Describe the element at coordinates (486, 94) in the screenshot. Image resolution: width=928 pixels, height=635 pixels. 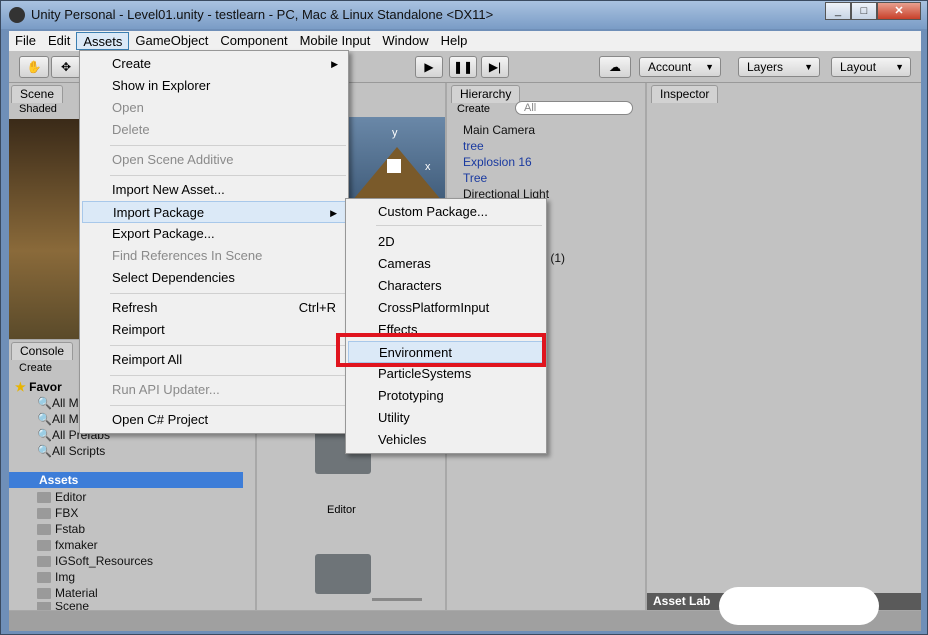
I see `tab-hierarchy: Hierarchy` at that location.